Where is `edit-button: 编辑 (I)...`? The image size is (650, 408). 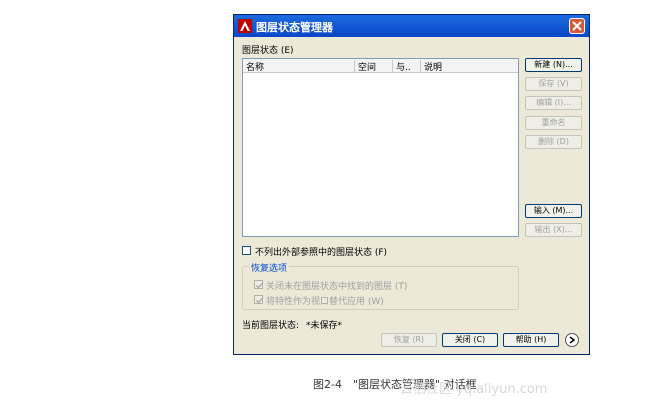 edit-button: 编辑 (I)... is located at coordinates (553, 103).